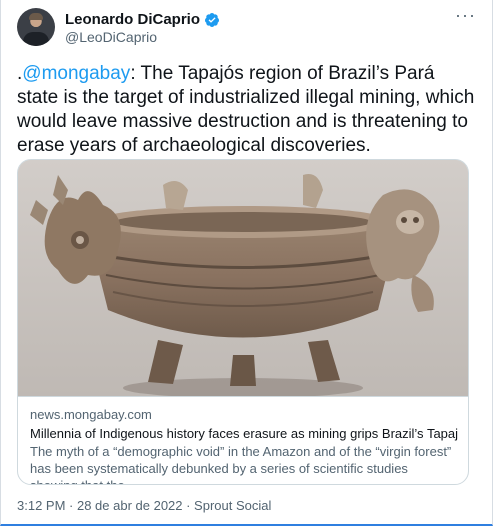  I want to click on verified-badge-icon, so click(212, 20).